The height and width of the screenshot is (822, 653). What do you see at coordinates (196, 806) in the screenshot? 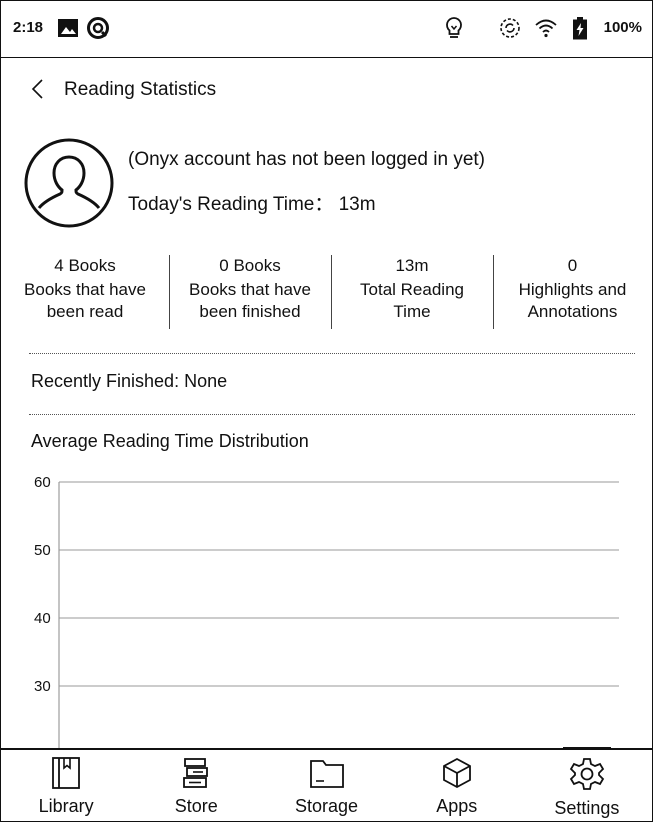
I see `nav-label: Store` at bounding box center [196, 806].